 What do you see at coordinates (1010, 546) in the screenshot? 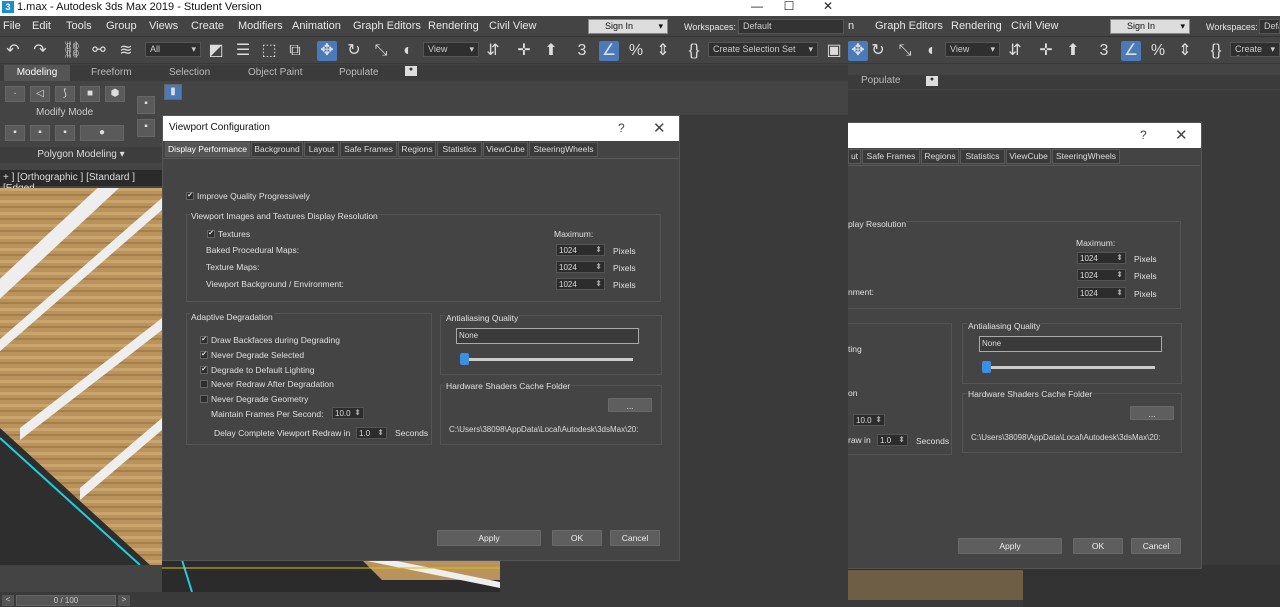
I see `apply-button-2: Apply` at bounding box center [1010, 546].